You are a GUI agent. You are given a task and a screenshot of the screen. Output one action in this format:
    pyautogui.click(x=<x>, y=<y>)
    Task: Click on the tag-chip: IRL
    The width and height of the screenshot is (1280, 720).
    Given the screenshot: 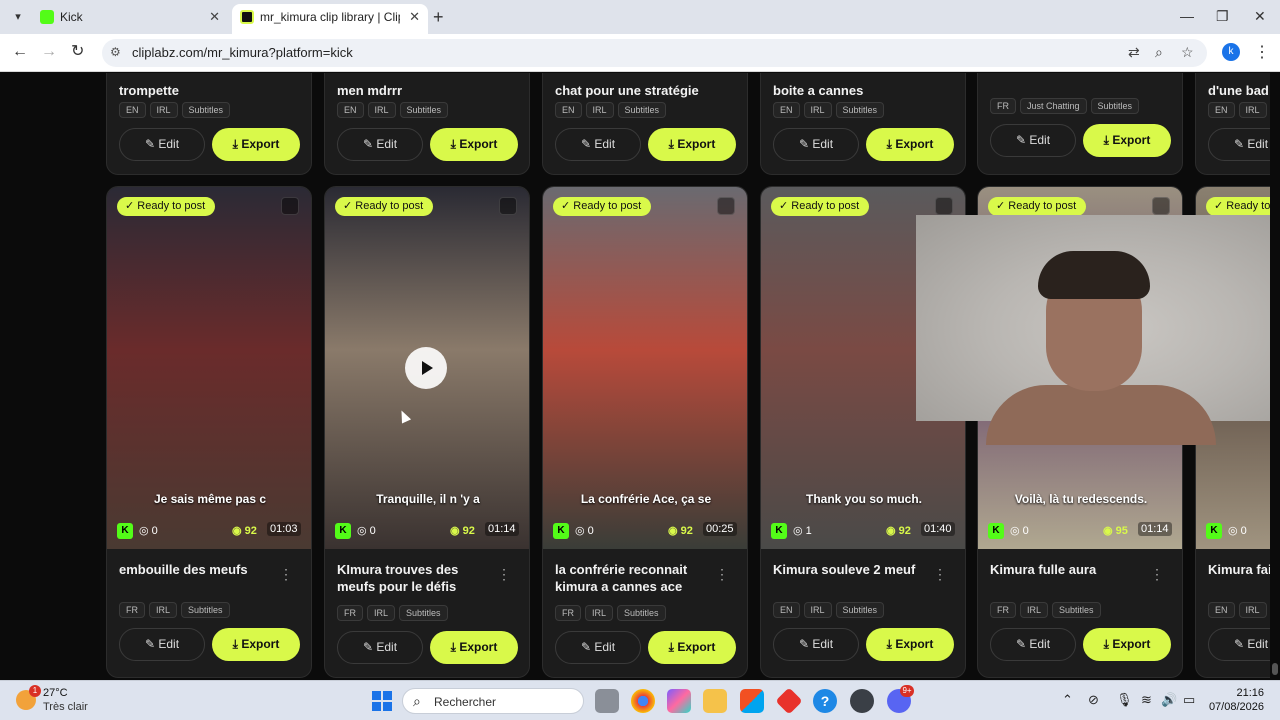 What is the action you would take?
    pyautogui.click(x=599, y=613)
    